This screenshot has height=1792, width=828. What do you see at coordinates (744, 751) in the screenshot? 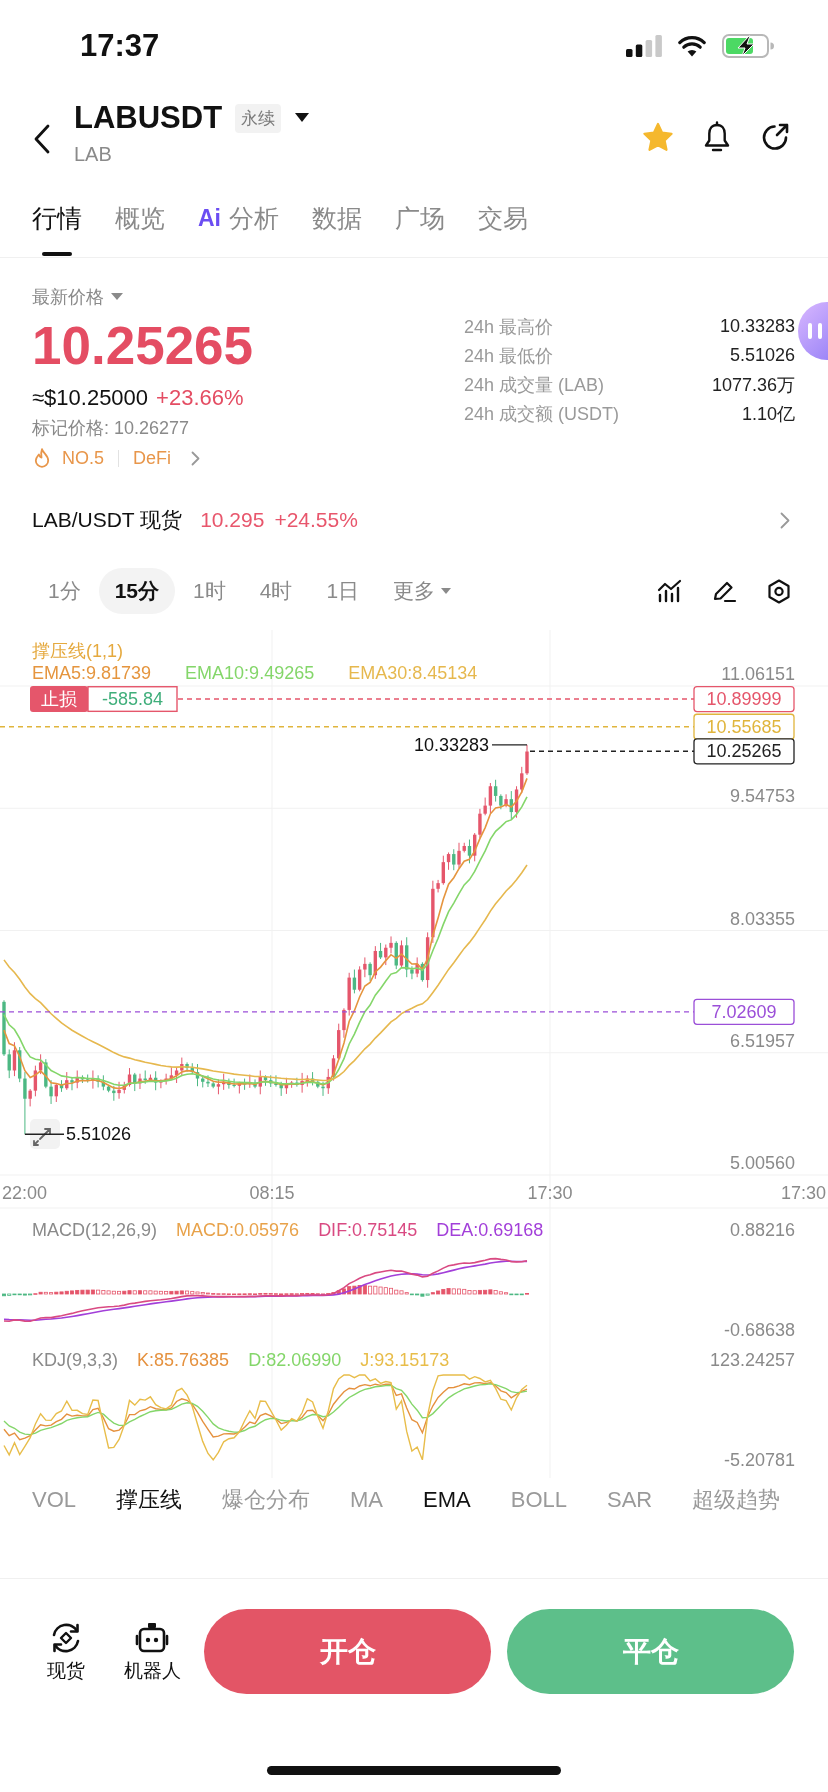
I see `price-tag: 10.25265` at bounding box center [744, 751].